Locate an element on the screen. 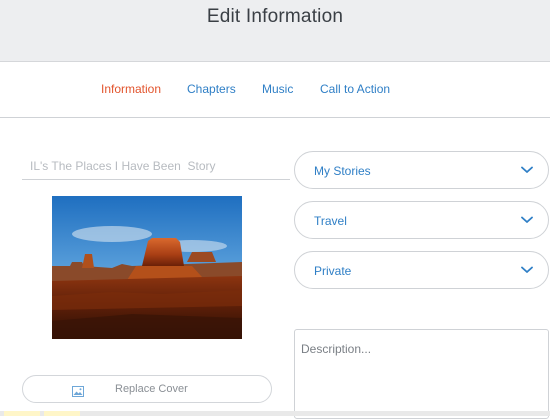 The image size is (550, 419). description-field is located at coordinates (421, 374).